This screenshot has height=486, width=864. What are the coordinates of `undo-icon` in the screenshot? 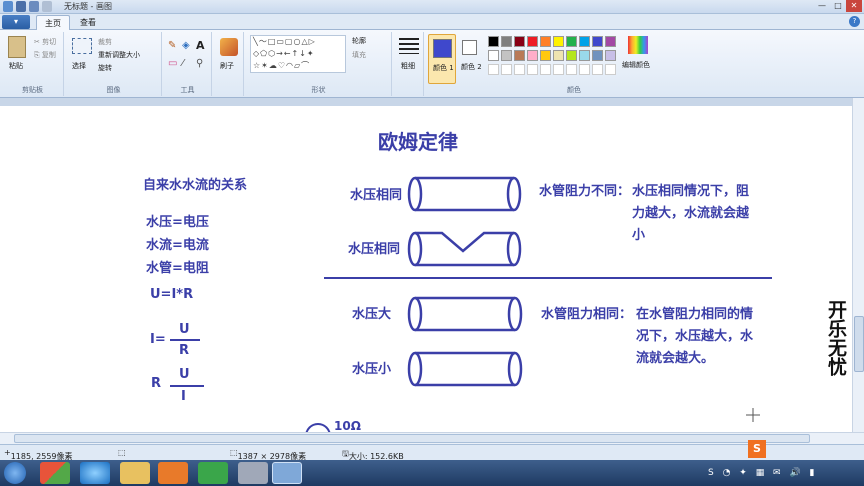 It's located at (34, 6).